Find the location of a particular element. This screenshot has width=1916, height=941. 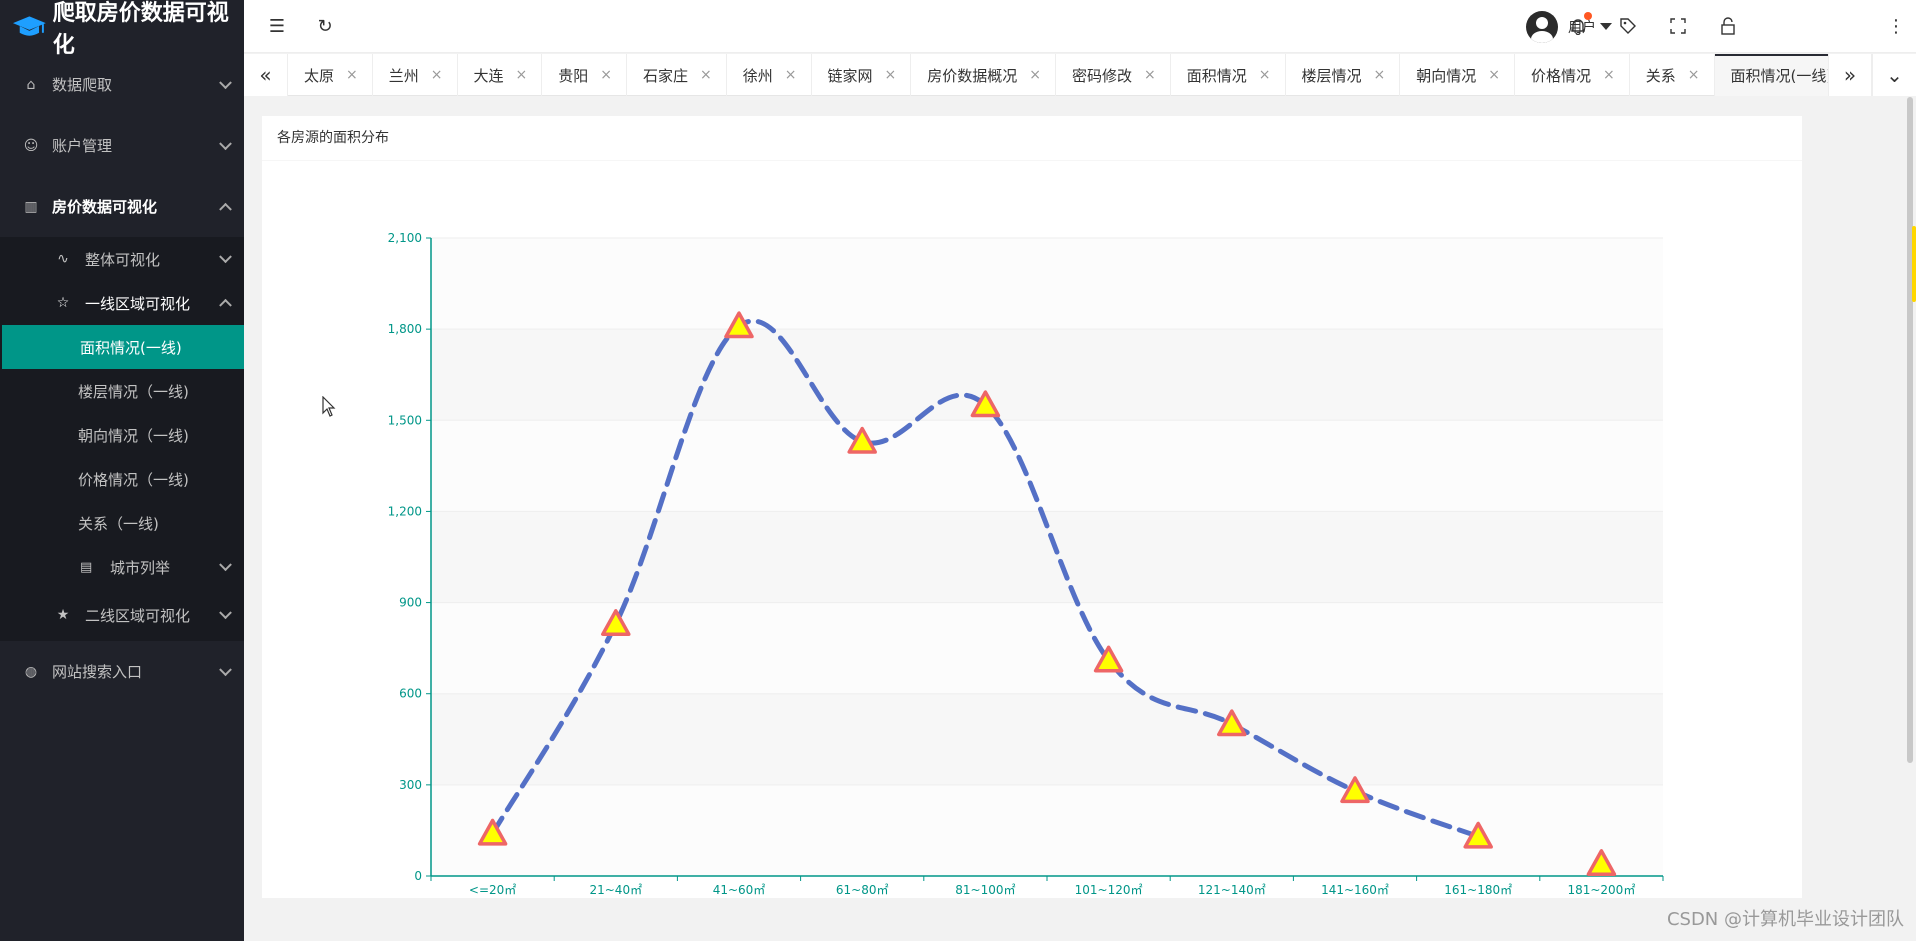

y-tick-label: 0 is located at coordinates (418, 876).